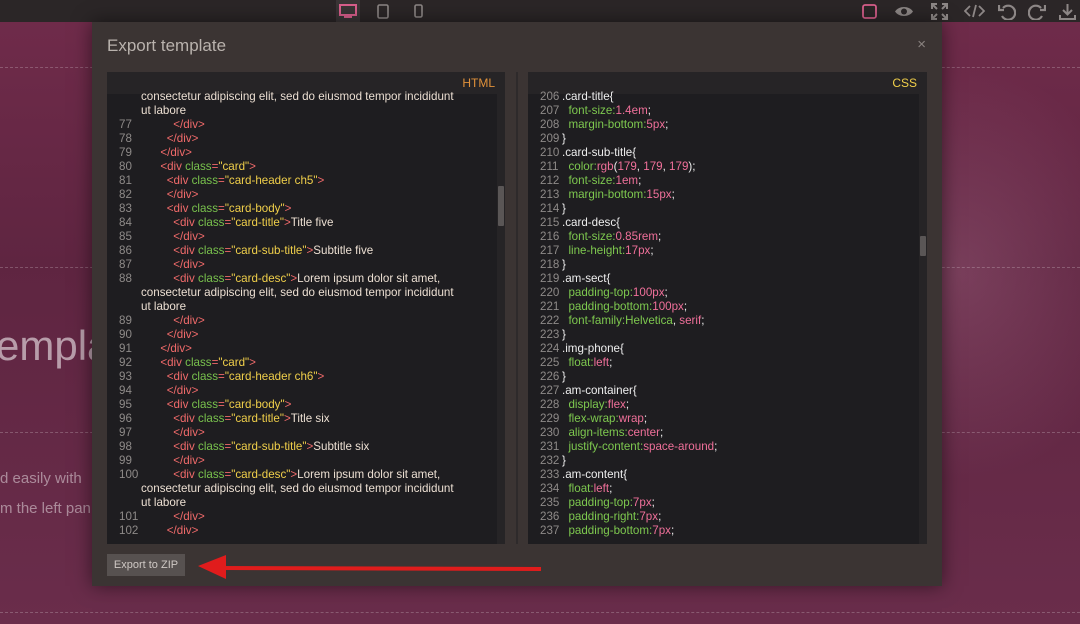  I want to click on fullscreen-icon, so click(939, 11).